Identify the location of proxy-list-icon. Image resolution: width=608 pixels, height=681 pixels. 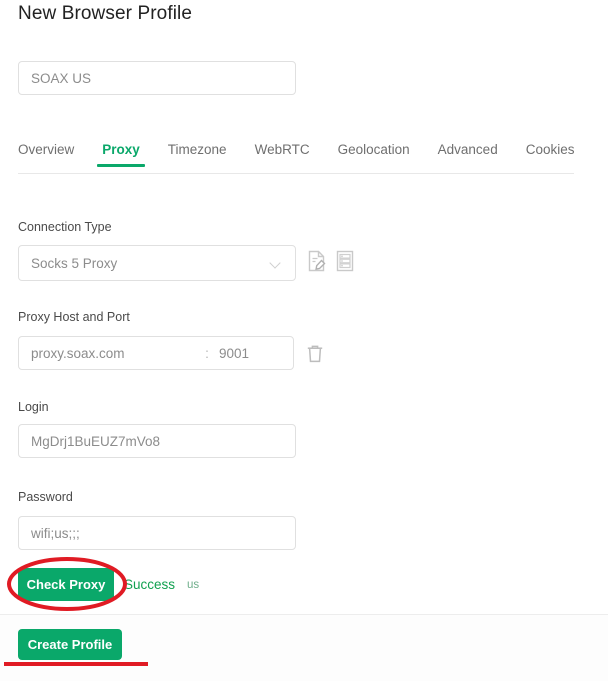
(345, 261).